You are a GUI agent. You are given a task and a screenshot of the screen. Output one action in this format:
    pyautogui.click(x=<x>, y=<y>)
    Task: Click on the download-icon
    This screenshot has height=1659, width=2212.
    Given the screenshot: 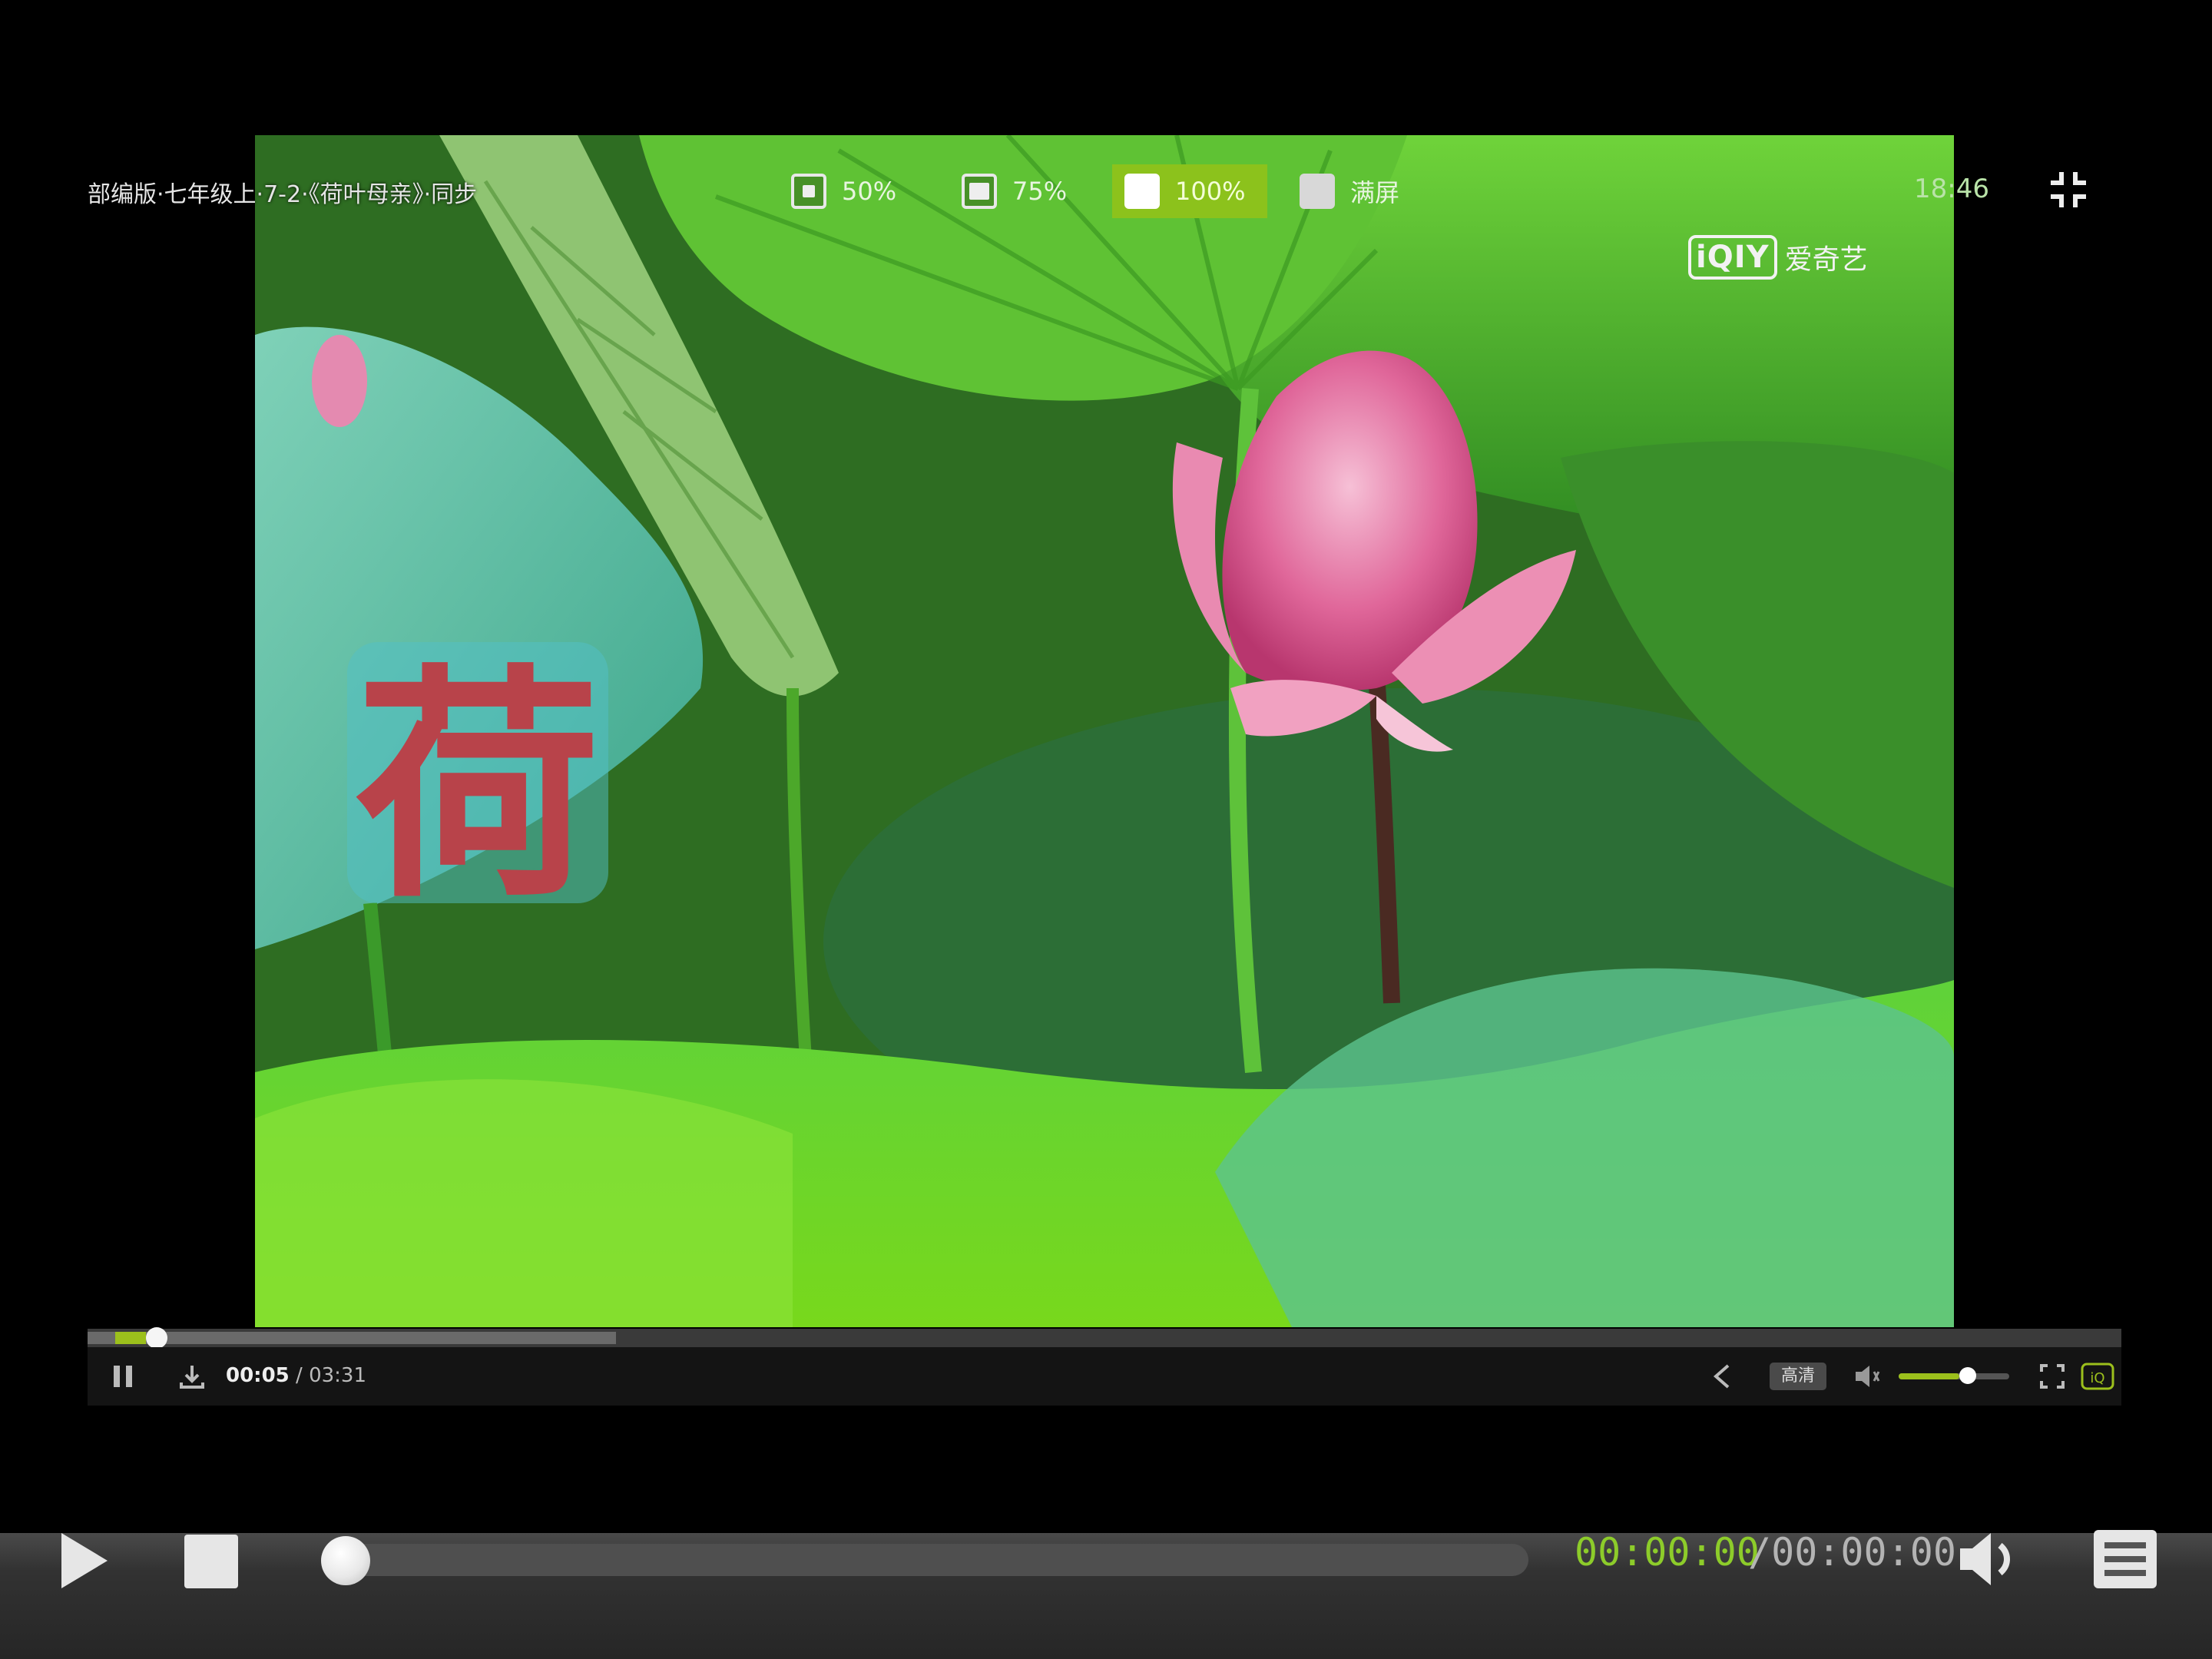 What is the action you would take?
    pyautogui.click(x=192, y=1377)
    